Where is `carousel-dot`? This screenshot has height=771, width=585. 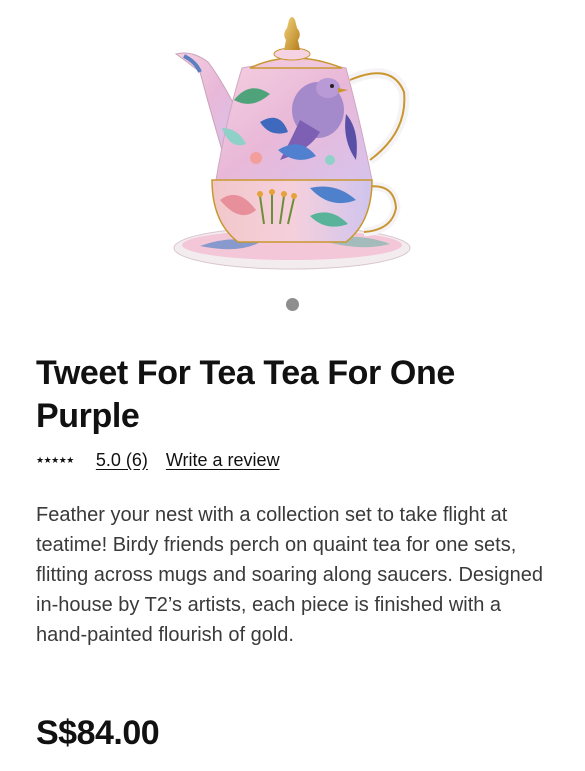
carousel-dot is located at coordinates (292, 304).